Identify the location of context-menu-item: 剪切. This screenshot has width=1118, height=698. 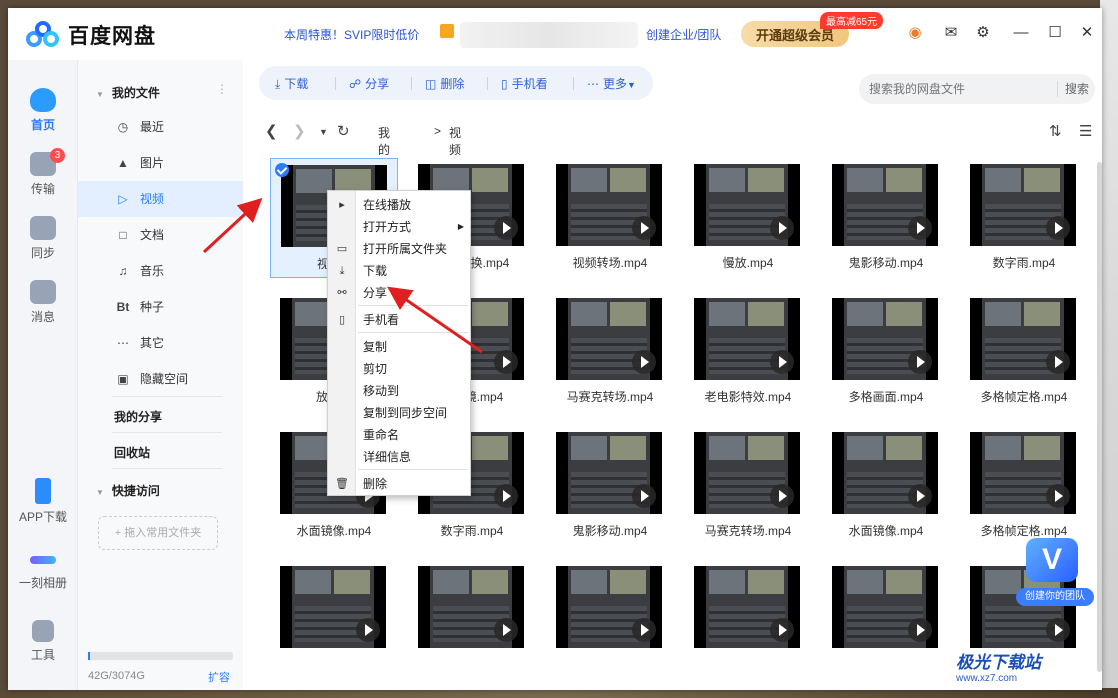
(399, 369).